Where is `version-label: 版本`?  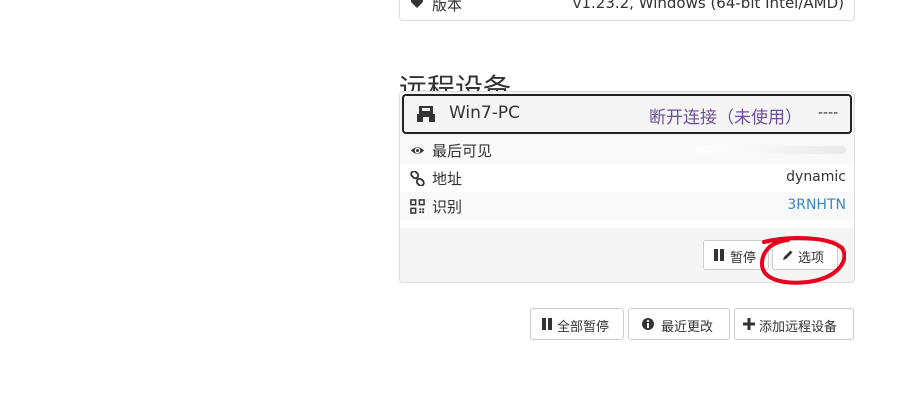
version-label: 版本 is located at coordinates (447, 7).